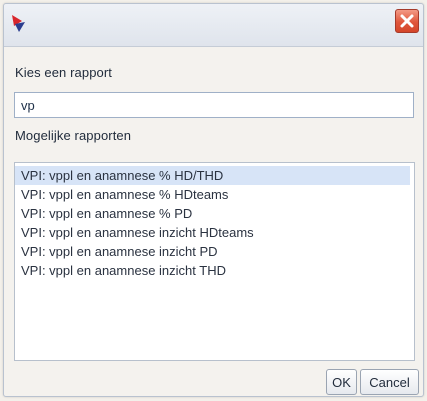 The height and width of the screenshot is (401, 427). I want to click on title-bar, so click(213, 25).